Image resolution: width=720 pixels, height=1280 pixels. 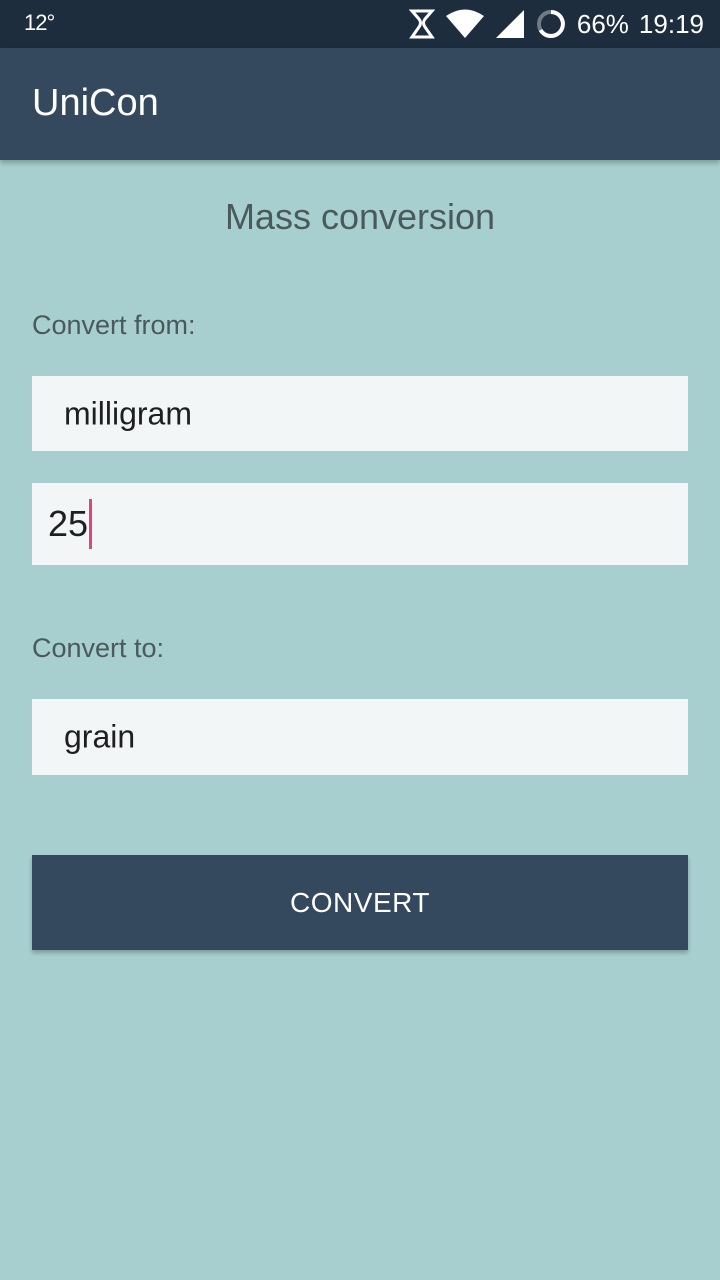 What do you see at coordinates (465, 24) in the screenshot?
I see `wifi-icon` at bounding box center [465, 24].